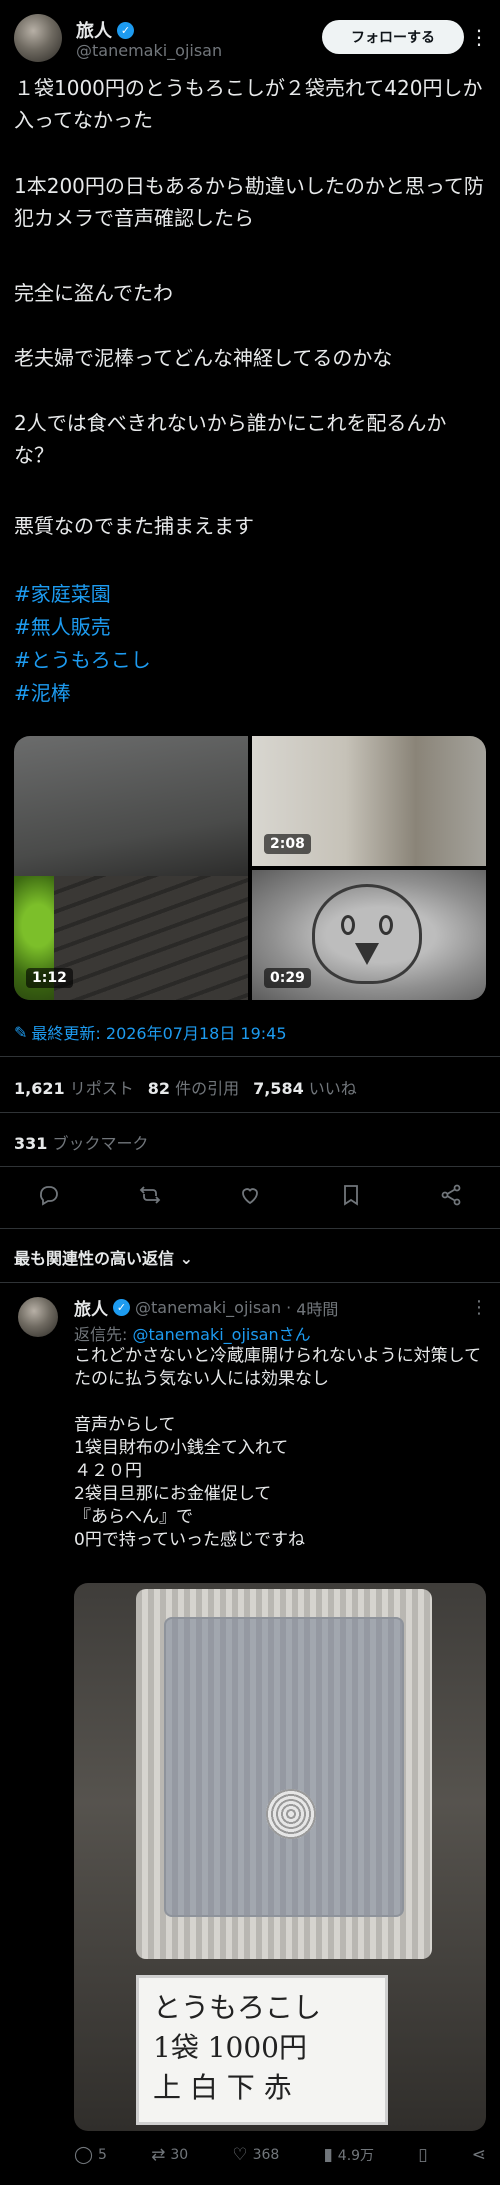 Image resolution: width=500 pixels, height=2185 pixels. I want to click on replying-prefix: 返信先:, so click(101, 1334).